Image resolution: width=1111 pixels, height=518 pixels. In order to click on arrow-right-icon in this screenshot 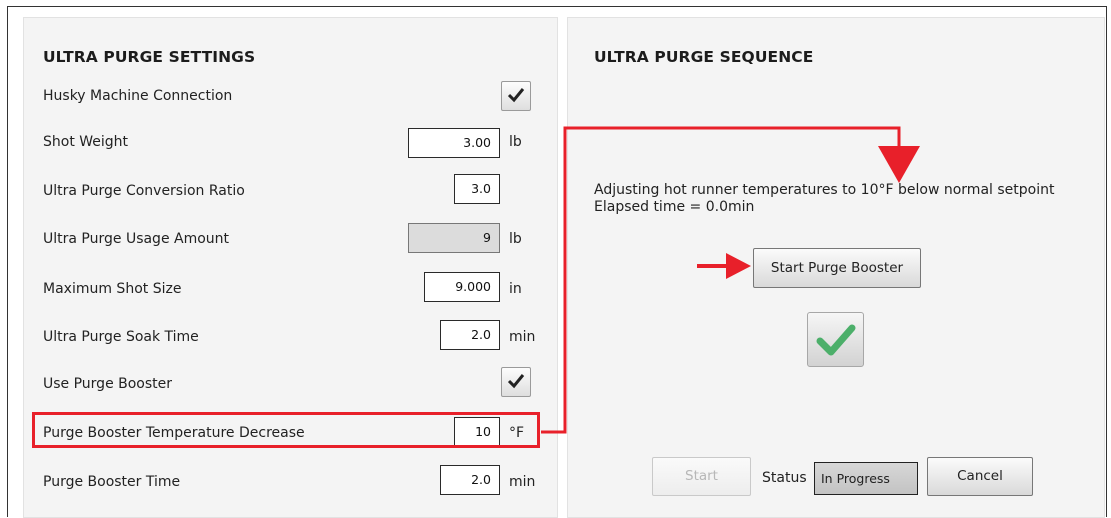, I will do `click(738, 266)`.